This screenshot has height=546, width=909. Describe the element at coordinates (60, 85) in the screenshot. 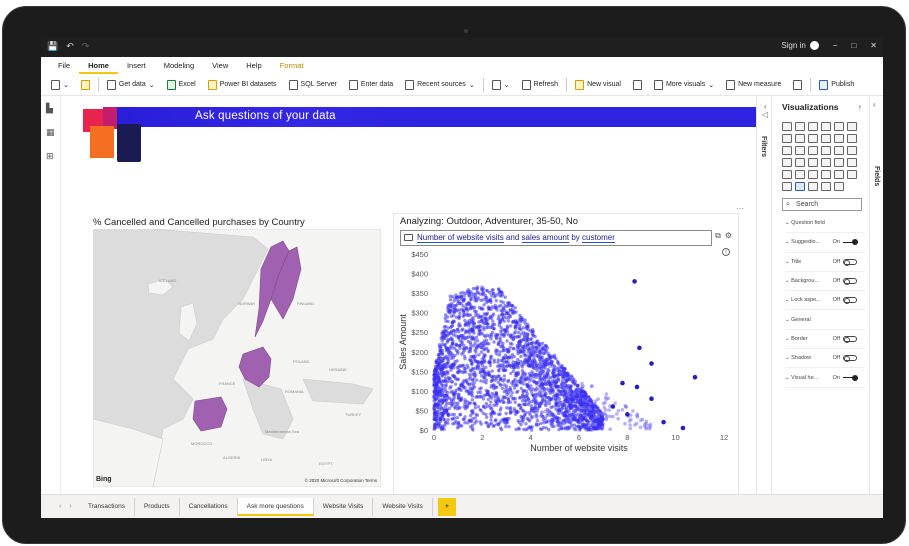

I see `paste-button: ⌄` at that location.